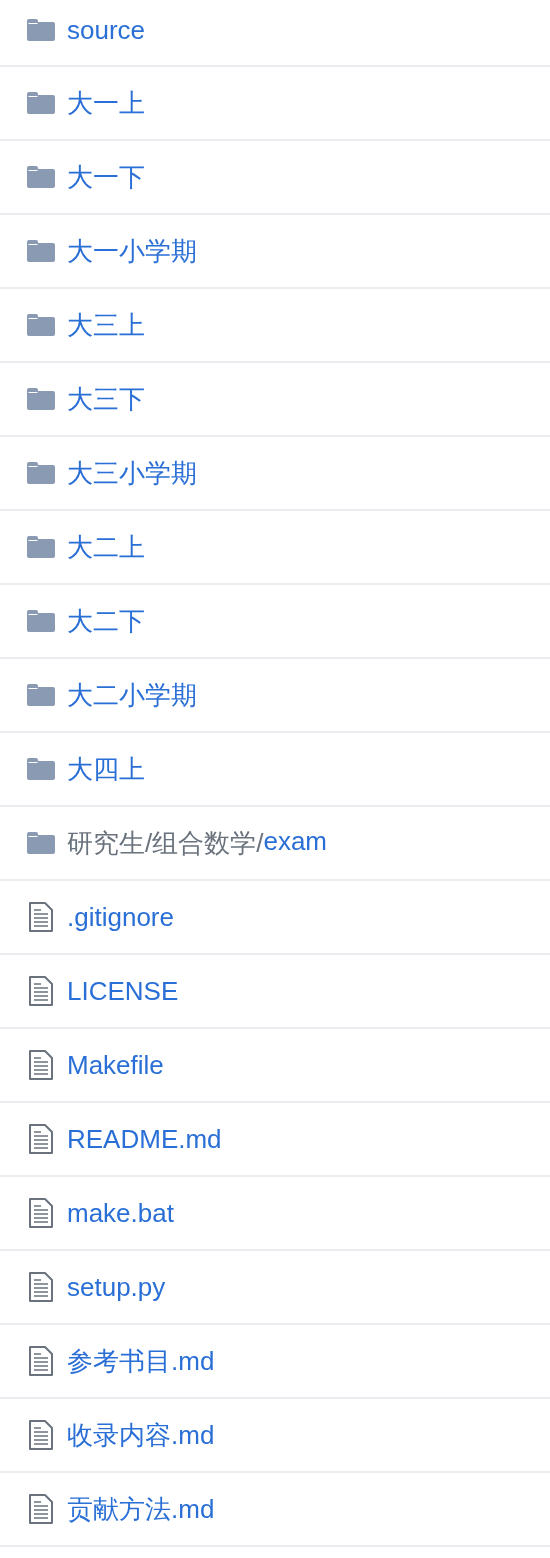 This screenshot has height=1558, width=550. What do you see at coordinates (132, 695) in the screenshot?
I see `folder-link: 大二小学期` at bounding box center [132, 695].